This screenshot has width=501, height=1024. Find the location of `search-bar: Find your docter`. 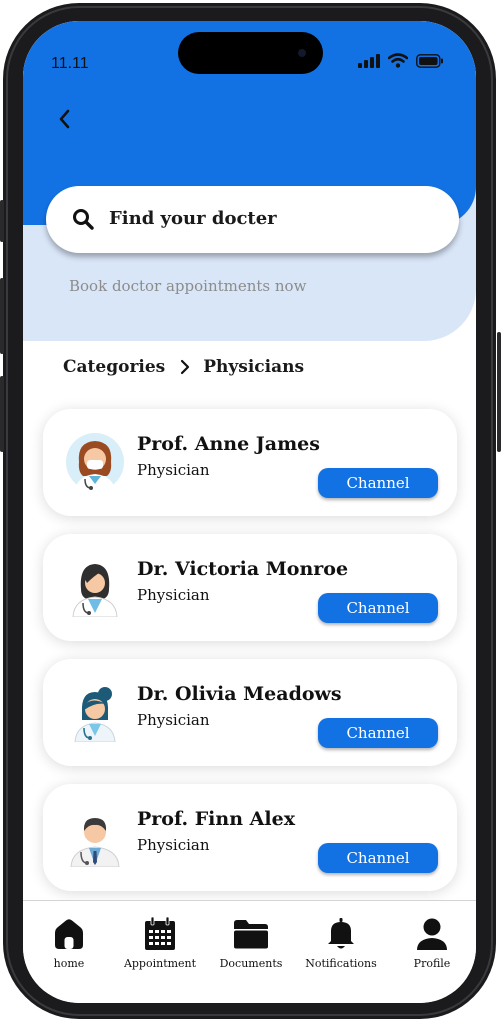

search-bar: Find your docter is located at coordinates (252, 219).